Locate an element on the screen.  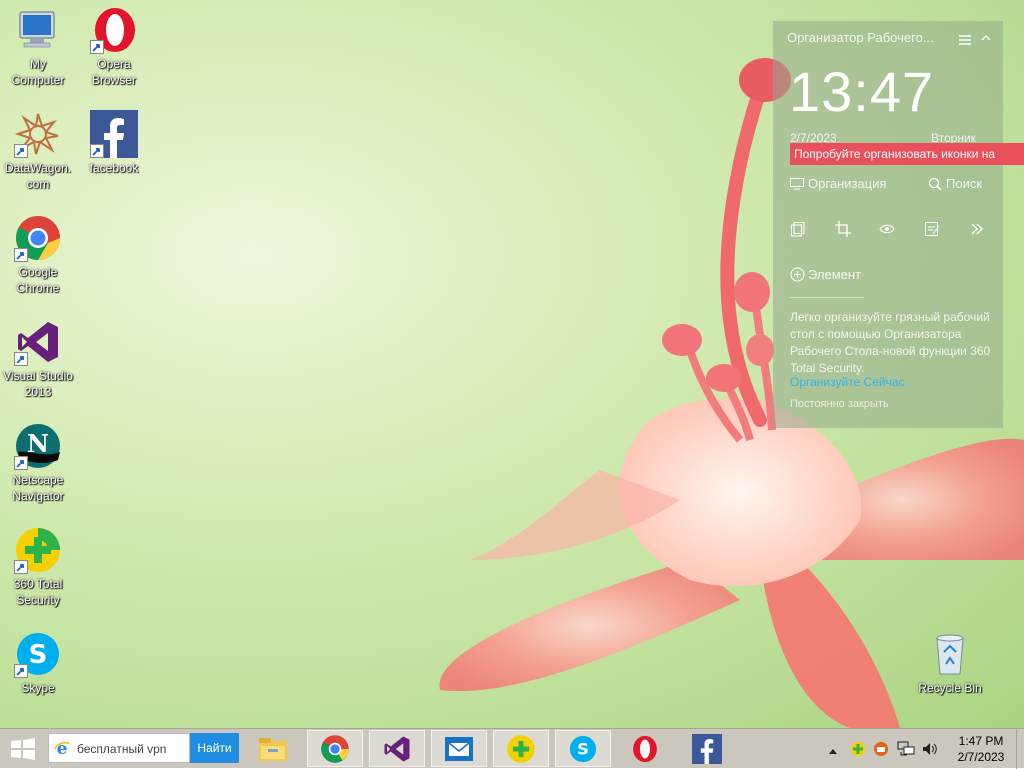
opera-icon is located at coordinates (645, 748).